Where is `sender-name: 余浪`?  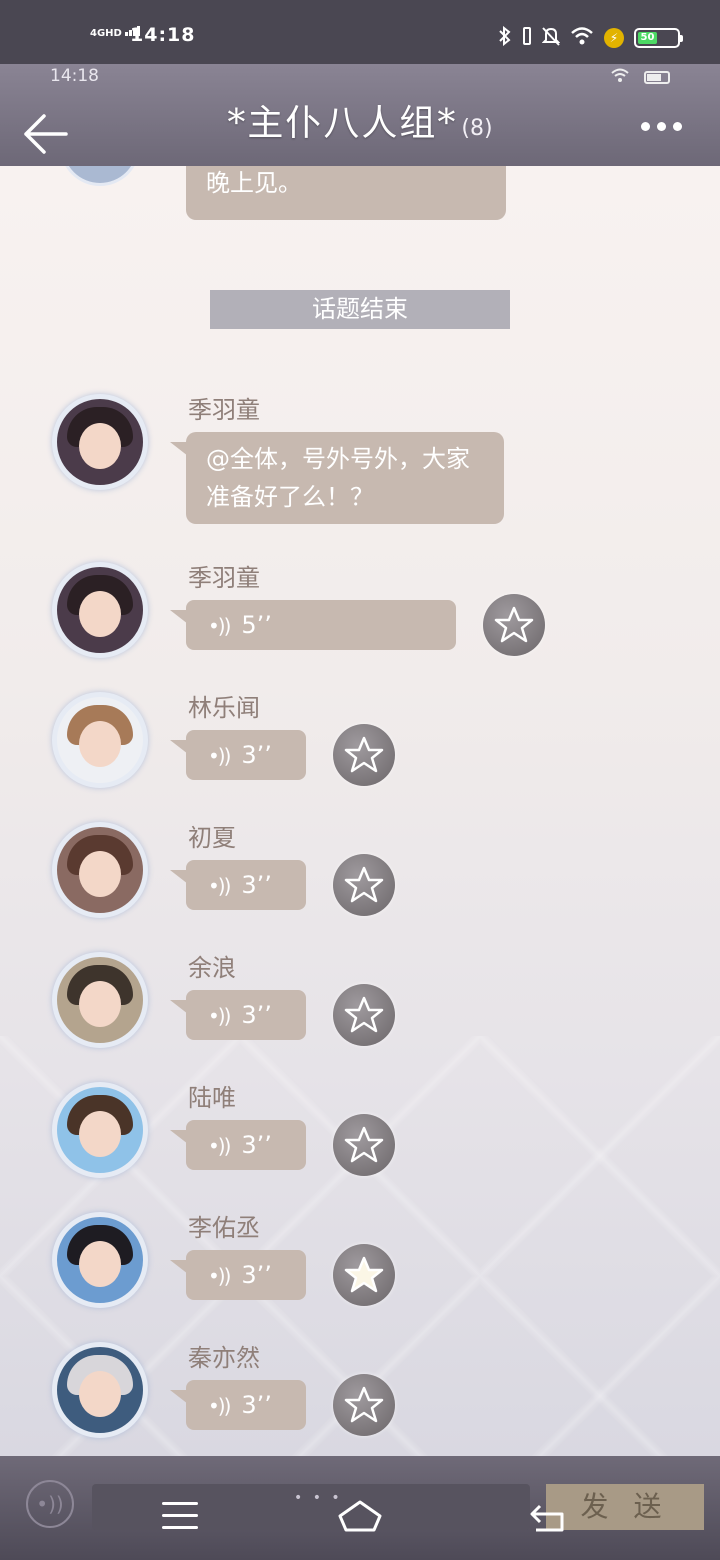 sender-name: 余浪 is located at coordinates (212, 968).